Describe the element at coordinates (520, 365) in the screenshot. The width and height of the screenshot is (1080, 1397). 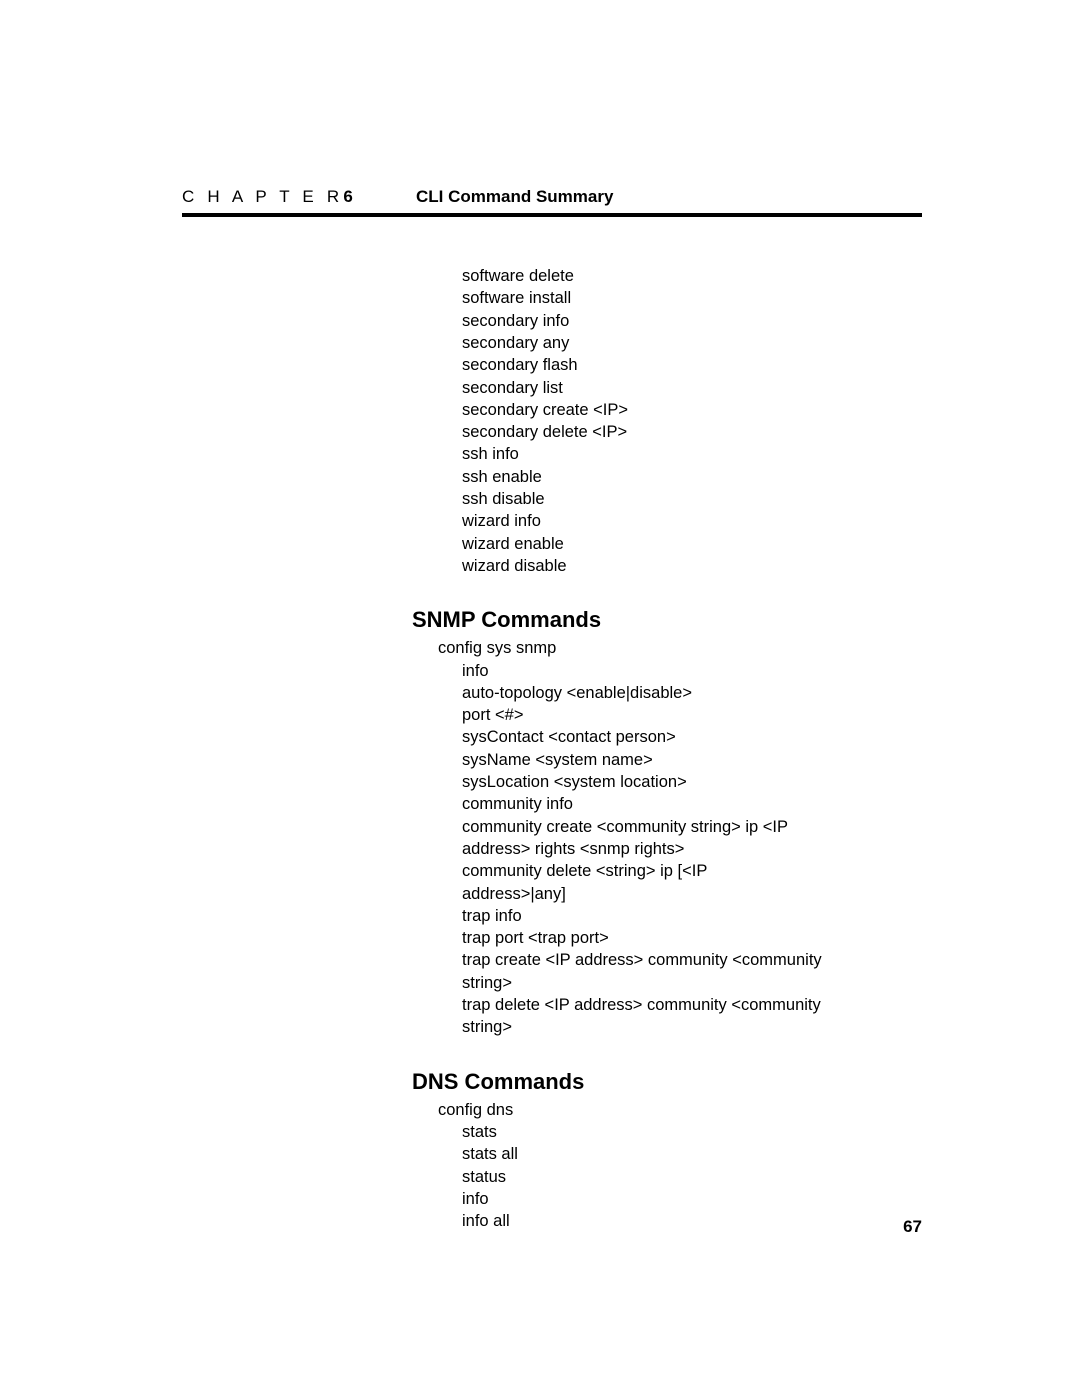
I see `command-line: secondary flash` at that location.